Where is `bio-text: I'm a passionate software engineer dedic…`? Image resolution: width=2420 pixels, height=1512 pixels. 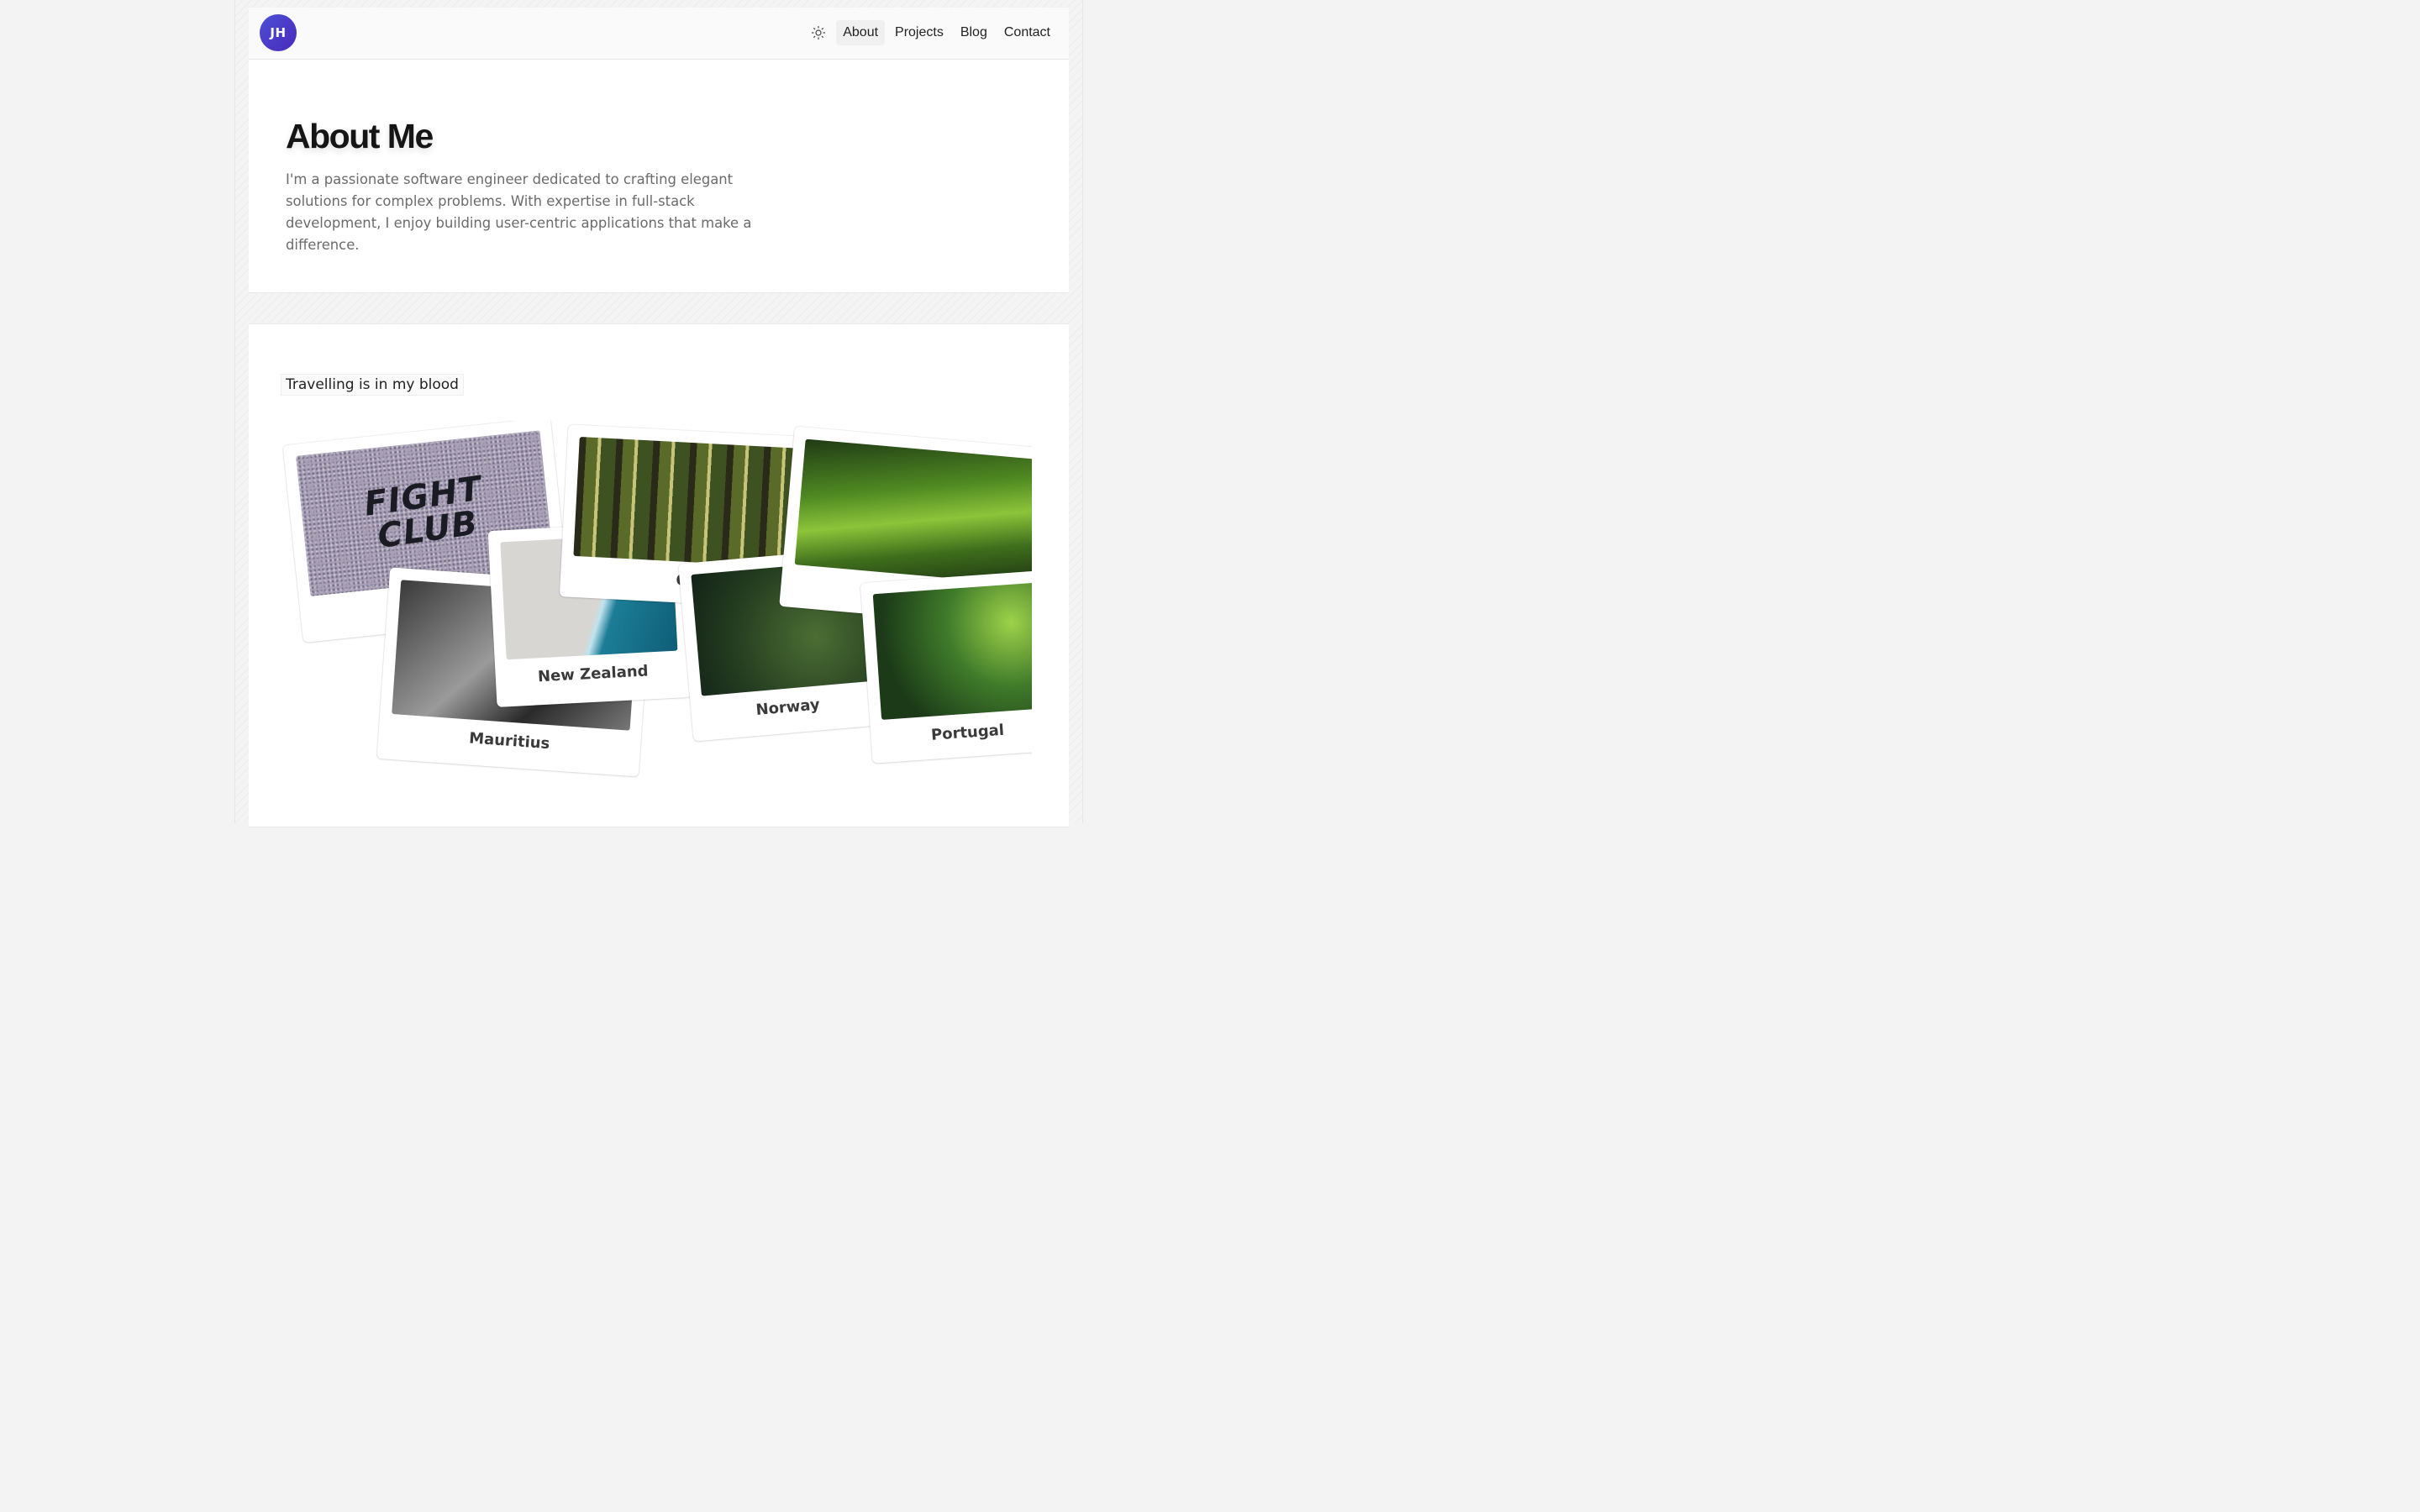
bio-text: I'm a passionate software engineer dedic… is located at coordinates (519, 212).